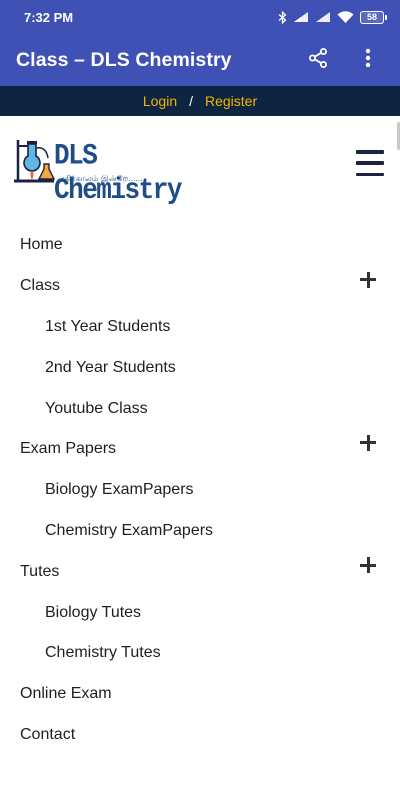 Image resolution: width=400 pixels, height=800 pixels. What do you see at coordinates (49, 17) in the screenshot?
I see `status-time: 7:32 PM` at bounding box center [49, 17].